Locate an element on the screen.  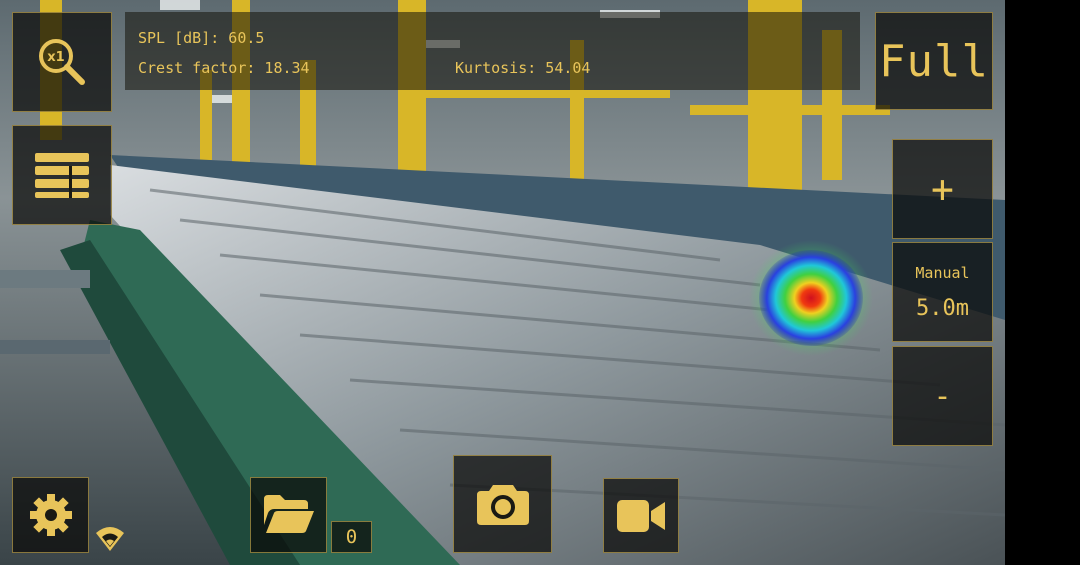
zoom-in-label: + is located at coordinates (942, 189).